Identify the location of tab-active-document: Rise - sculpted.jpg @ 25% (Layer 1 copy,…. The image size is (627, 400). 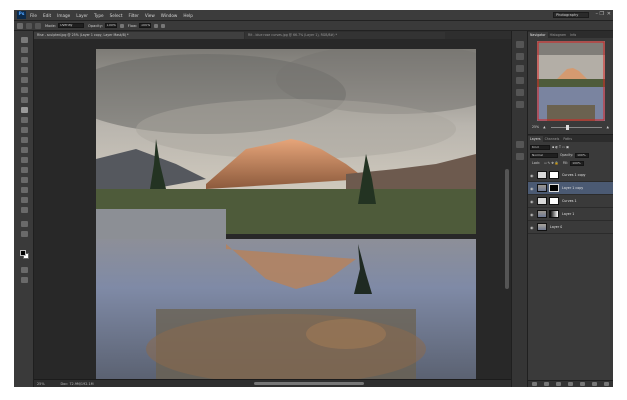
(139, 35).